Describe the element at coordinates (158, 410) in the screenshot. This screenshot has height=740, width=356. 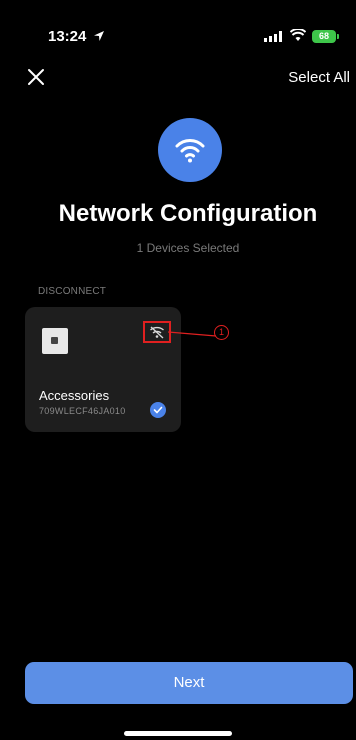
I see `selected-check-icon` at that location.